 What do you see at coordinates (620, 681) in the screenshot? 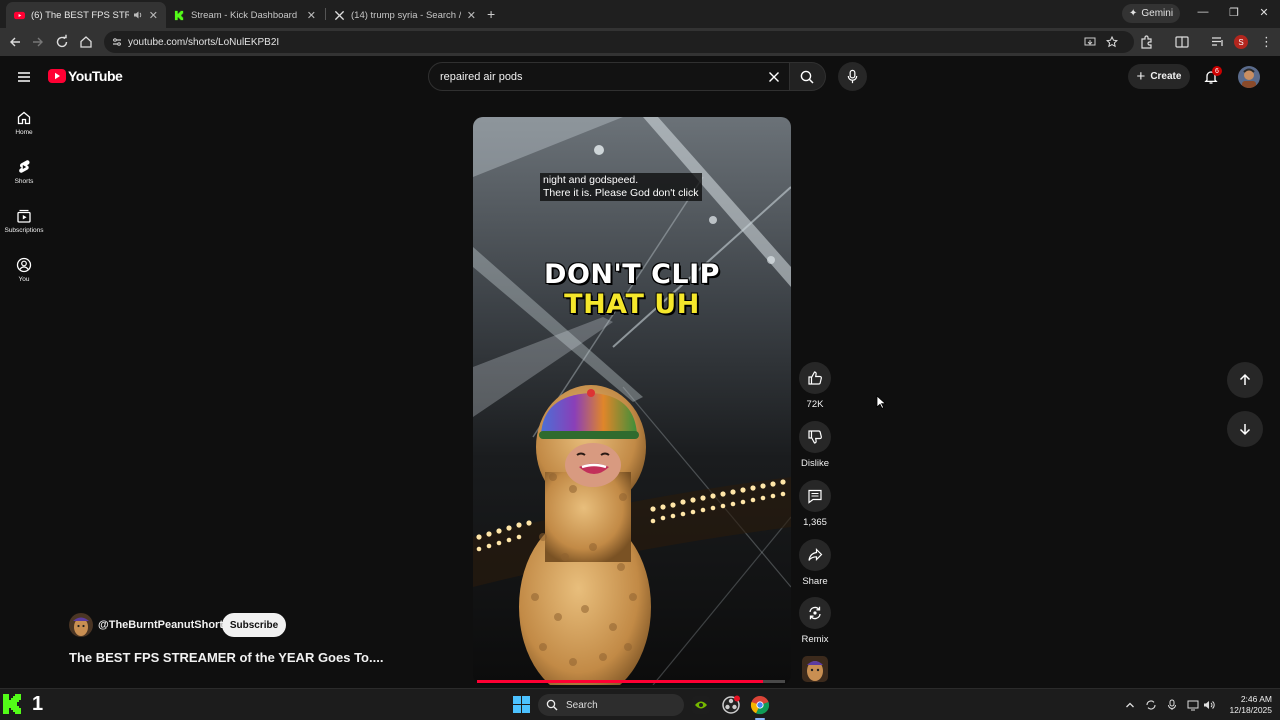
I see `video-progress-fill` at bounding box center [620, 681].